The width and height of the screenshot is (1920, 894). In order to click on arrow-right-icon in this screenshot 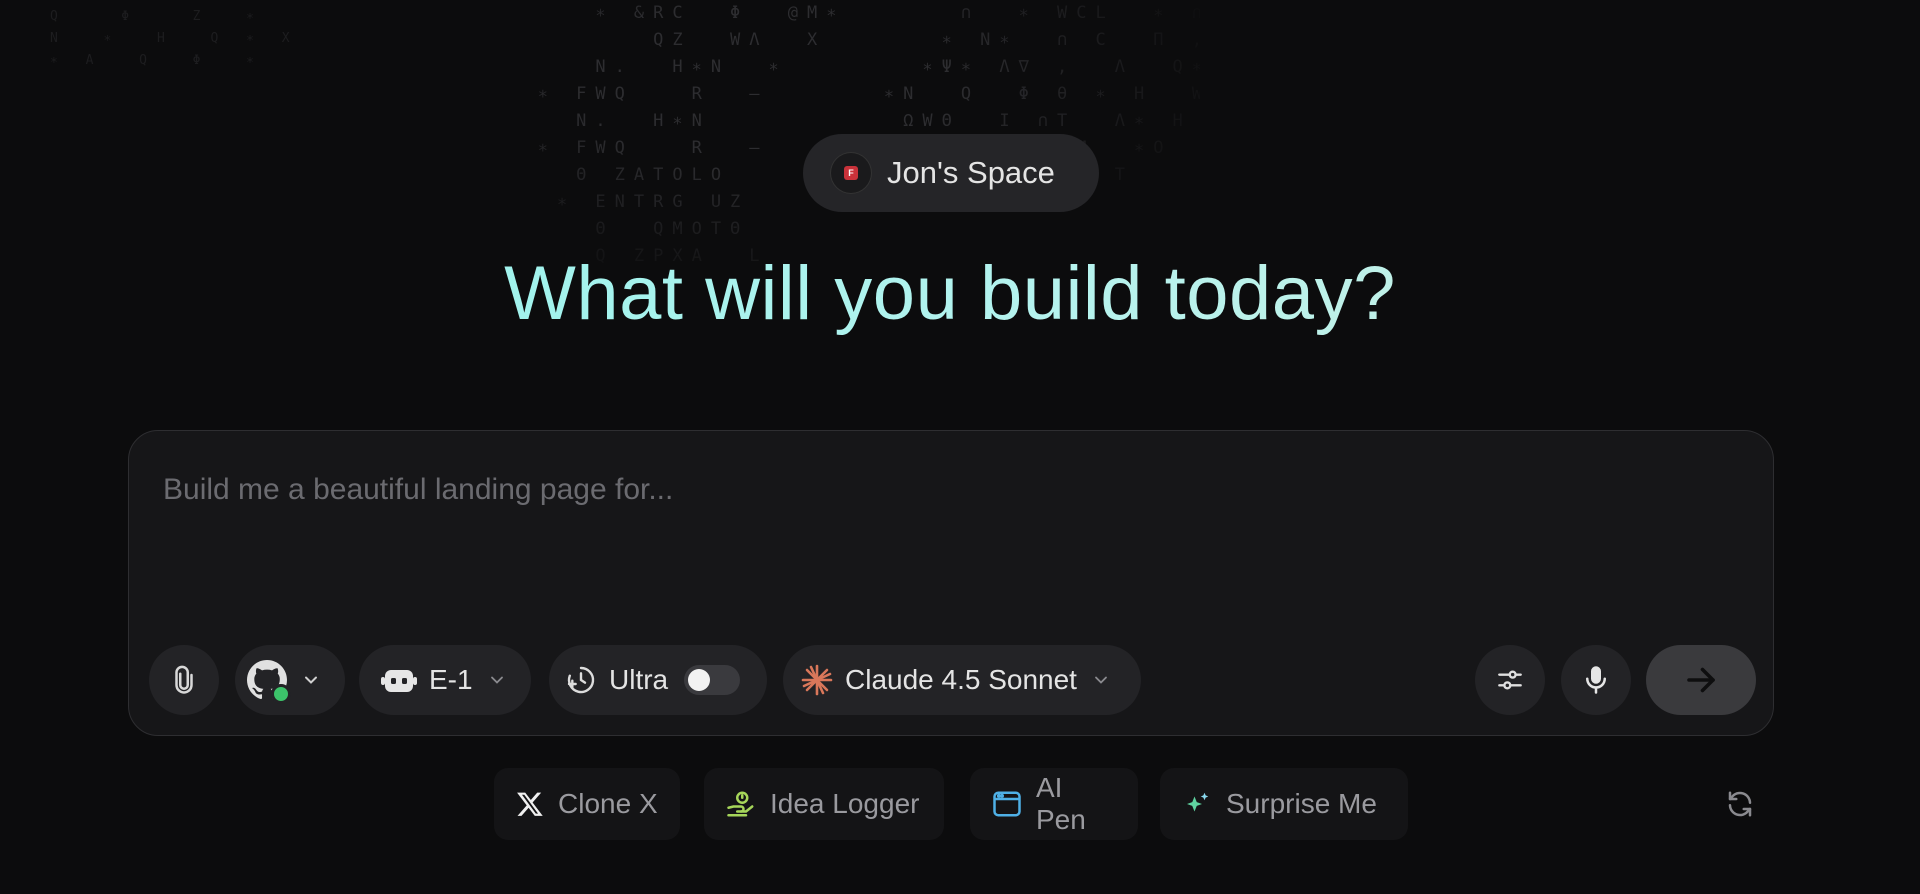, I will do `click(1701, 680)`.